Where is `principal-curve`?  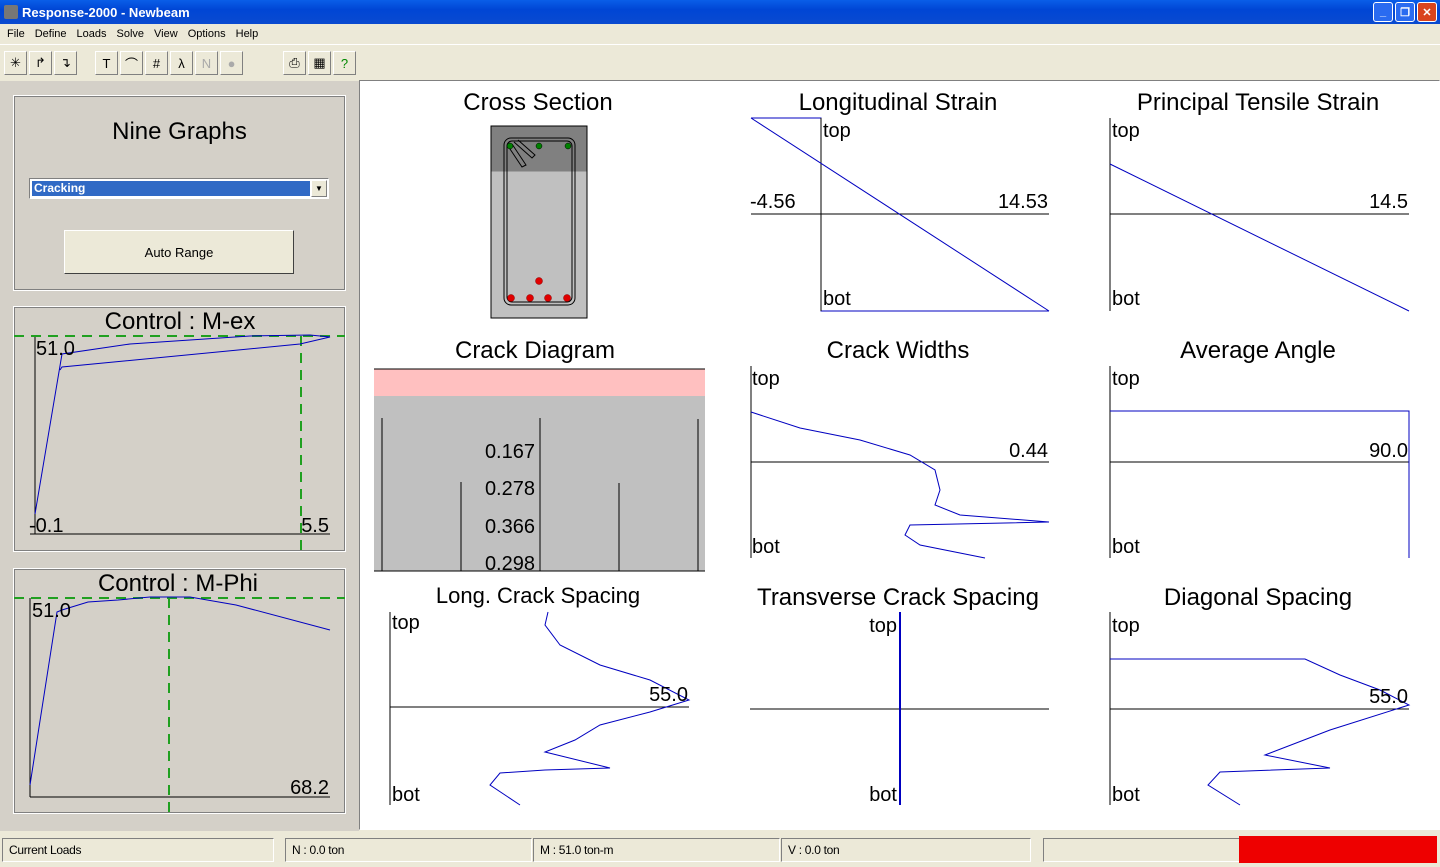
principal-curve is located at coordinates (1259, 237).